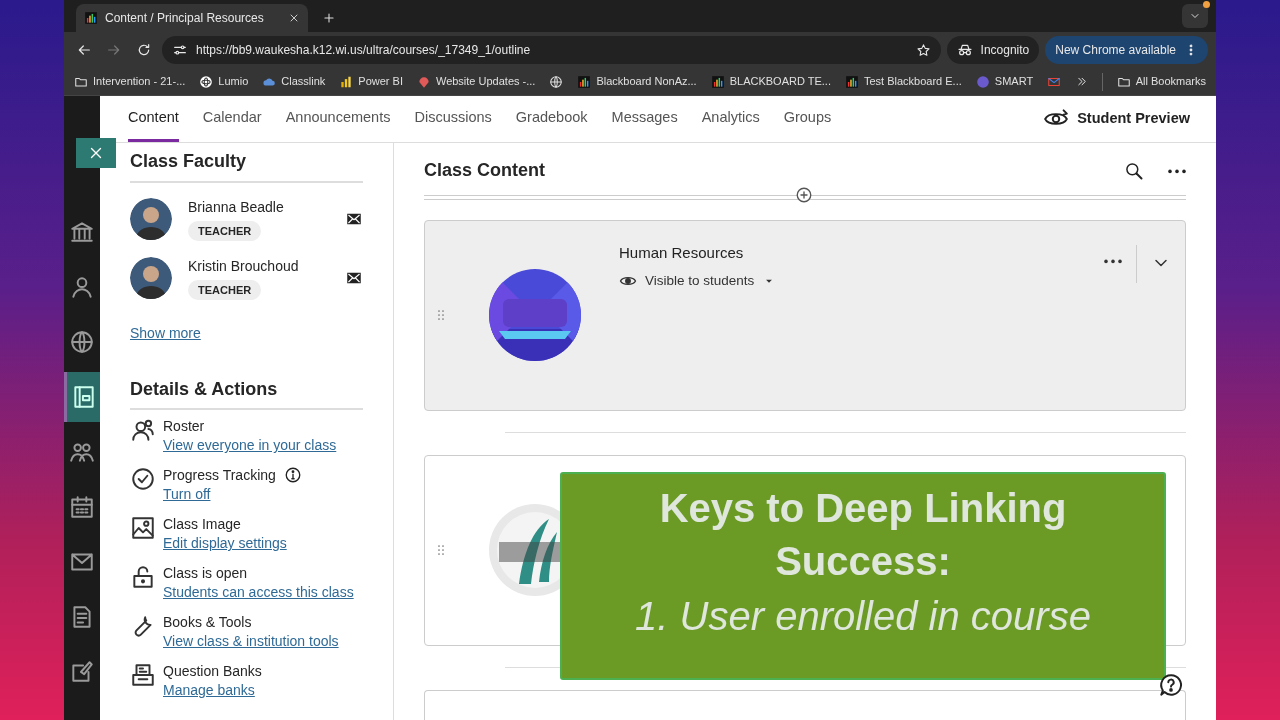  Describe the element at coordinates (804, 195) in the screenshot. I see `add-icon` at that location.